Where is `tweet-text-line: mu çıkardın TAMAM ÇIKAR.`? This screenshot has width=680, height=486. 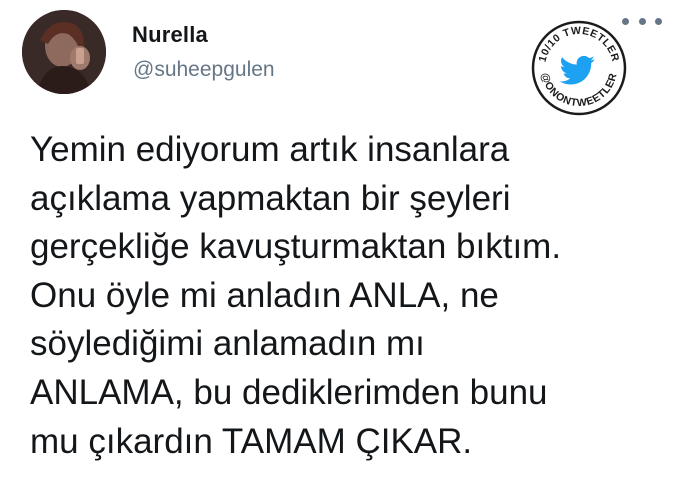 tweet-text-line: mu çıkardın TAMAM ÇIKAR. is located at coordinates (251, 441).